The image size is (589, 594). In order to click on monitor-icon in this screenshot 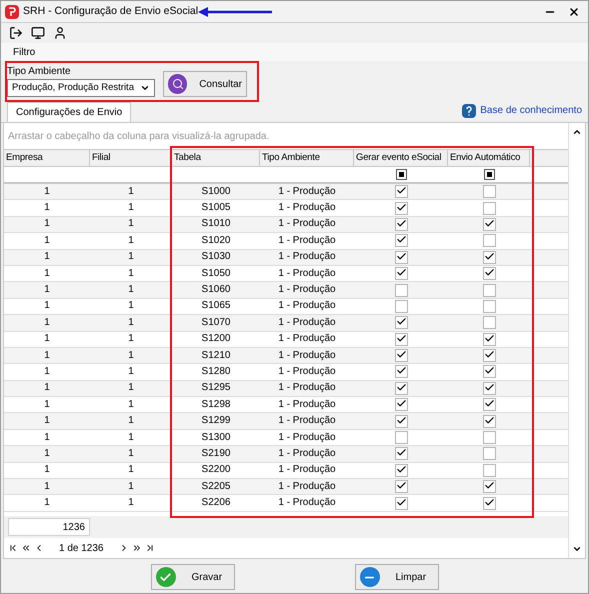, I will do `click(38, 33)`.